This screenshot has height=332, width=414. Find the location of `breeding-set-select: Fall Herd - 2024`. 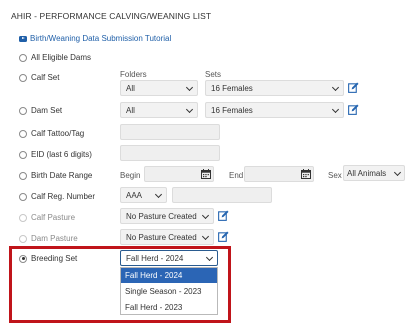

breeding-set-select: Fall Herd - 2024 is located at coordinates (169, 258).